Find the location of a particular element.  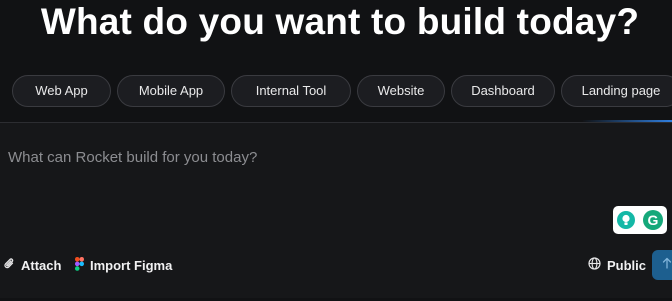

prompt-input is located at coordinates (308, 157).